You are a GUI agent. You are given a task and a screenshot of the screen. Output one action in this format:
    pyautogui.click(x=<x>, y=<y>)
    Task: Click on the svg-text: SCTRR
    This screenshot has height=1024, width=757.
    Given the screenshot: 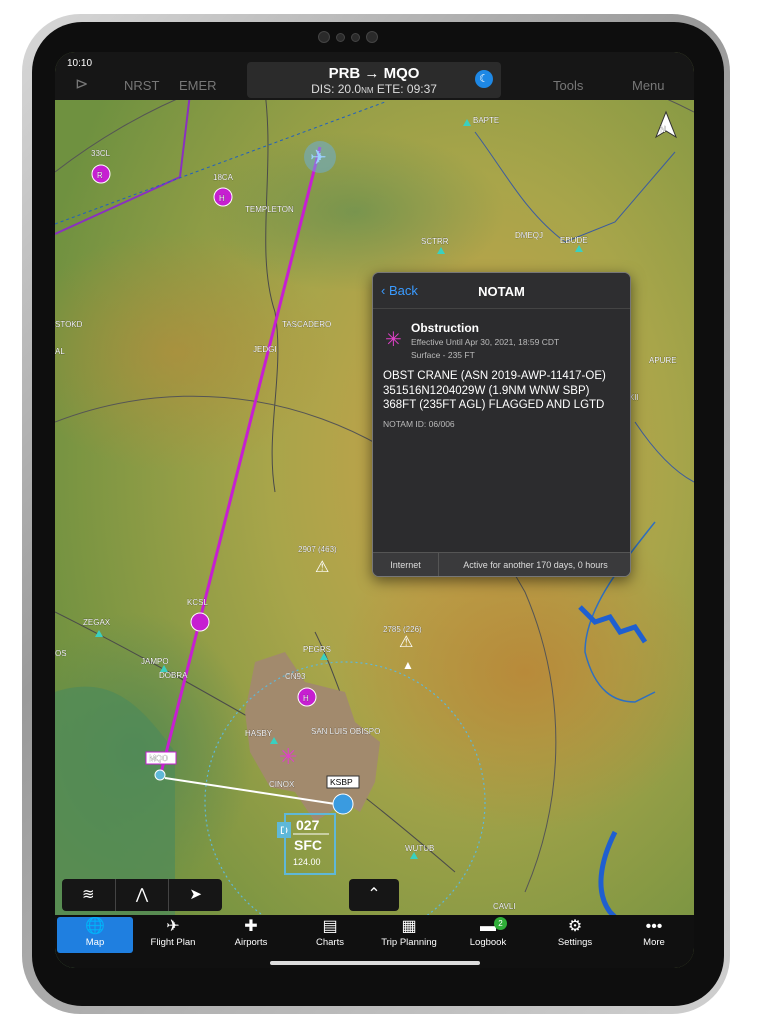 What is the action you would take?
    pyautogui.click(x=435, y=241)
    